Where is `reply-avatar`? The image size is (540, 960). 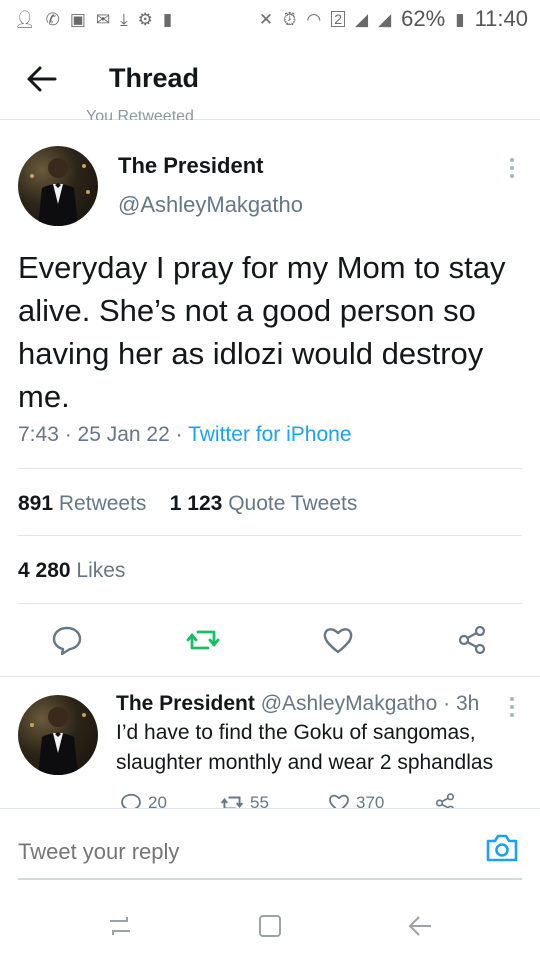
reply-avatar is located at coordinates (58, 735).